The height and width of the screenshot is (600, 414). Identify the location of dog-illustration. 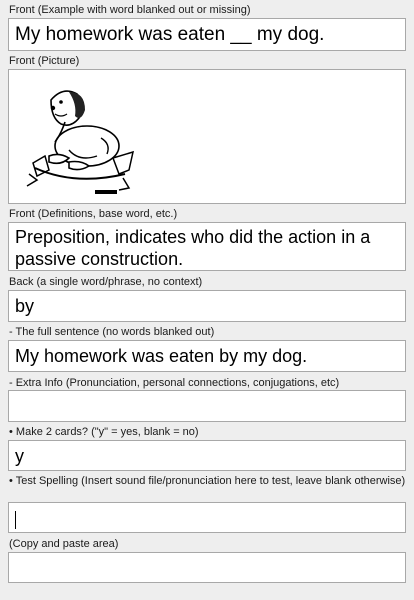
(80, 142).